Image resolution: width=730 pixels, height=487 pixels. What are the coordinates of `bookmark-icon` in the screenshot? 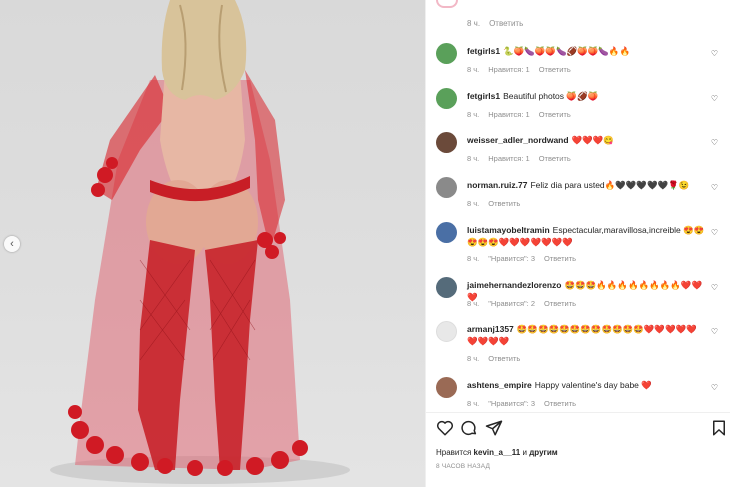 It's located at (719, 428).